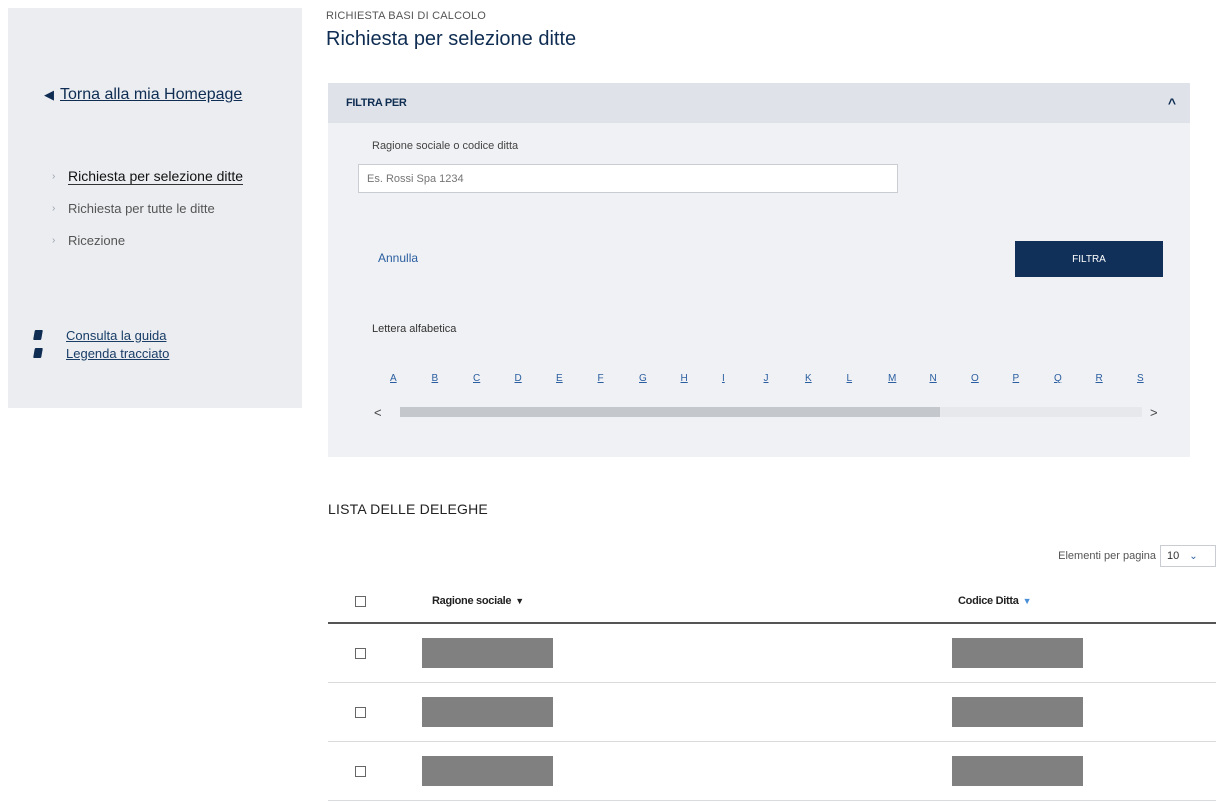 Image resolution: width=1216 pixels, height=801 pixels. What do you see at coordinates (97, 240) in the screenshot?
I see `sidebar-item-label: Ricezione` at bounding box center [97, 240].